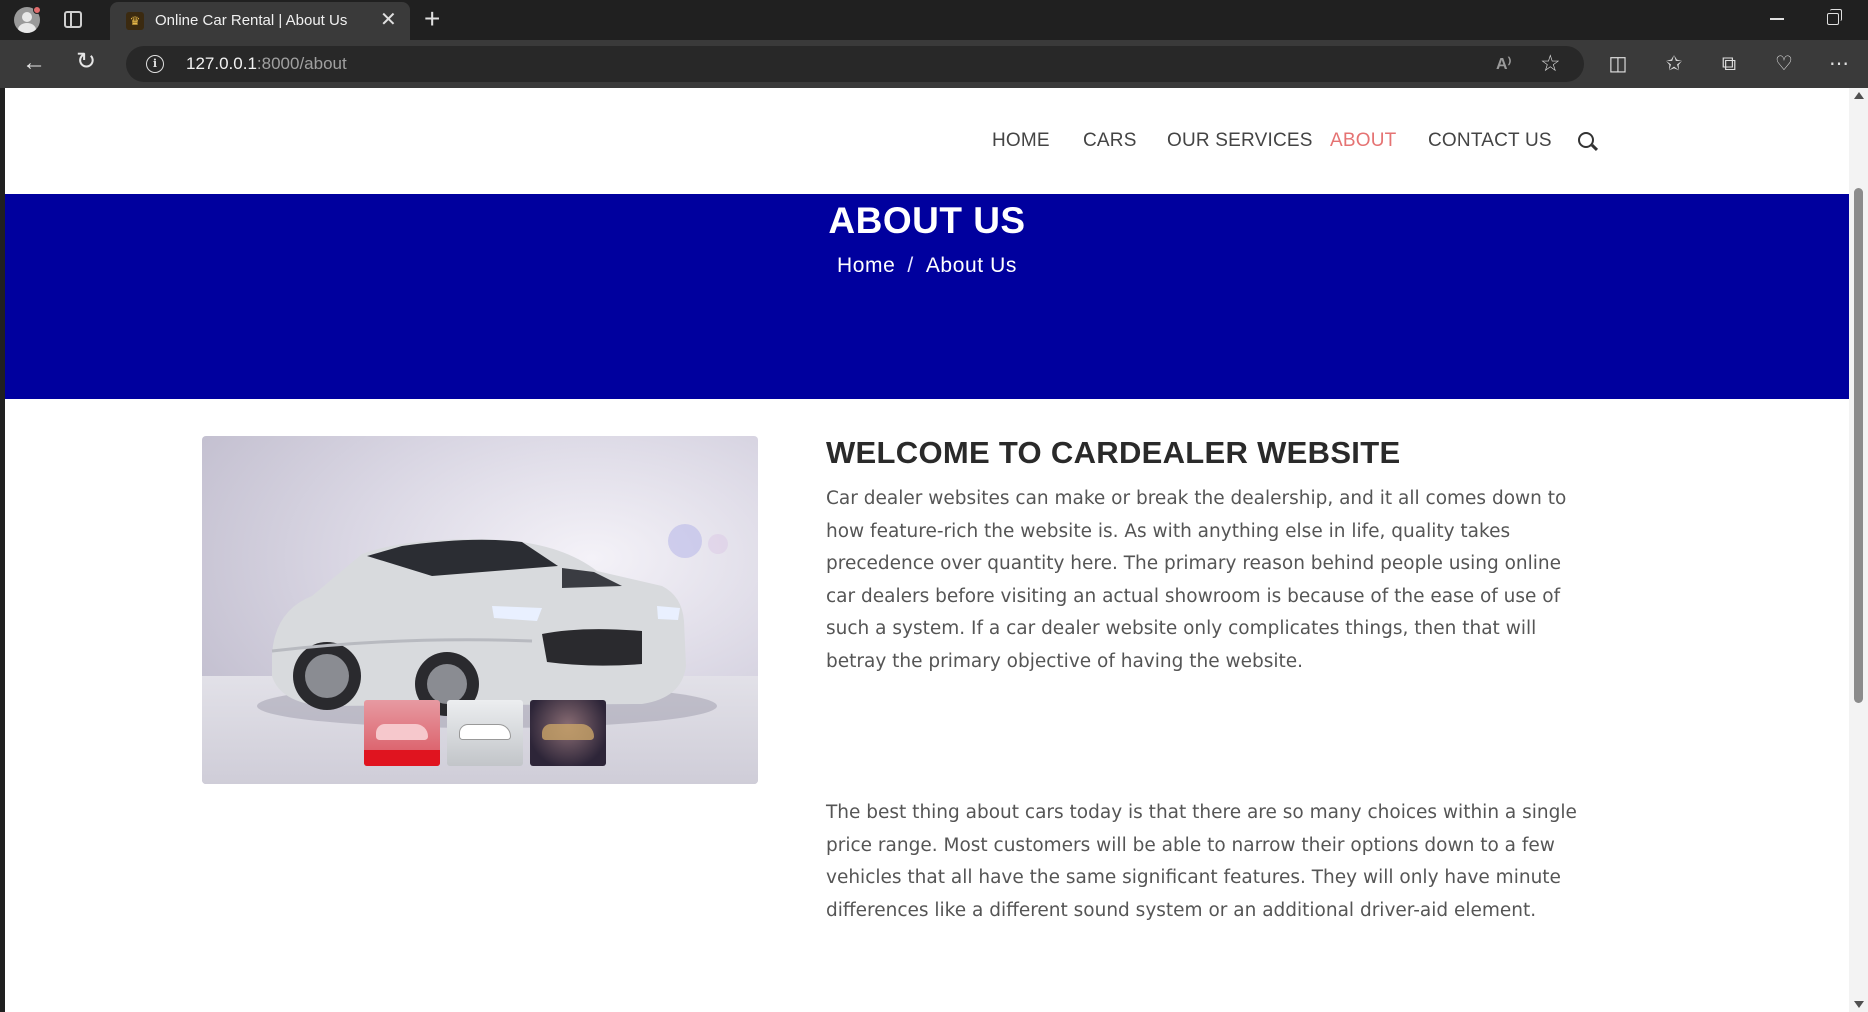 The width and height of the screenshot is (1868, 1012). What do you see at coordinates (1240, 141) in the screenshot?
I see `nav-our-services: OUR SERVICES` at bounding box center [1240, 141].